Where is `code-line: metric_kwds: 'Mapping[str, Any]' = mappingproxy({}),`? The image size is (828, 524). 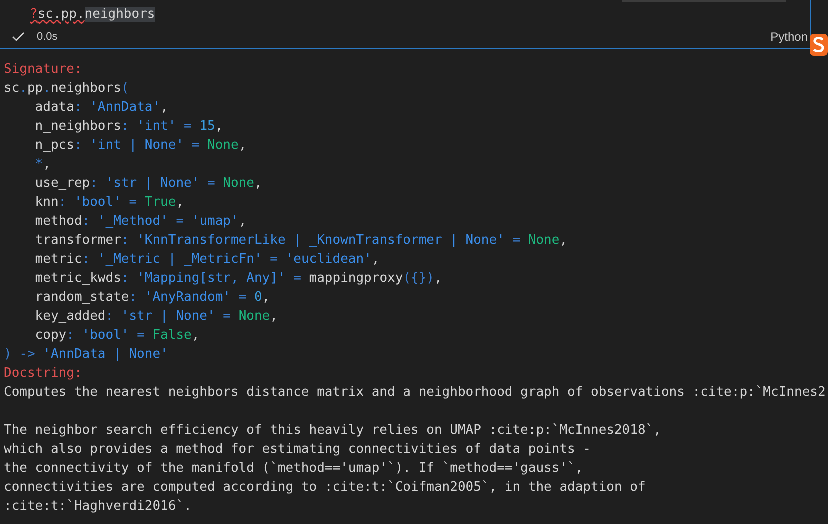
code-line: metric_kwds: 'Mapping[str, Any]' = mappingproxy({}), is located at coordinates (238, 279).